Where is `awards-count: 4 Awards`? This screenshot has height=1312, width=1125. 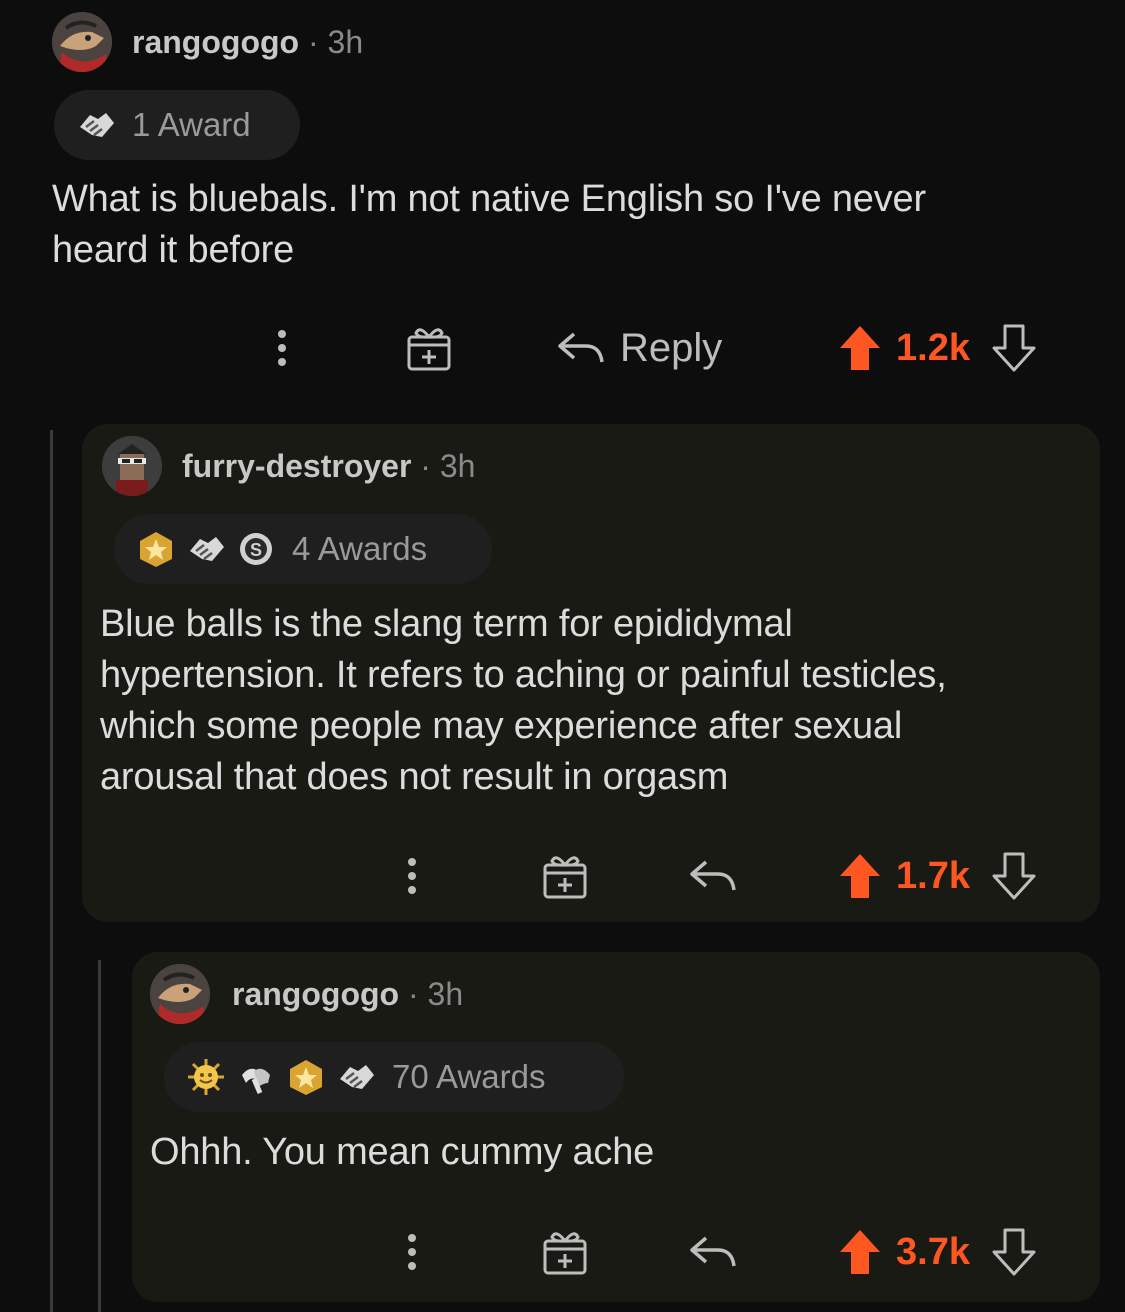 awards-count: 4 Awards is located at coordinates (360, 548).